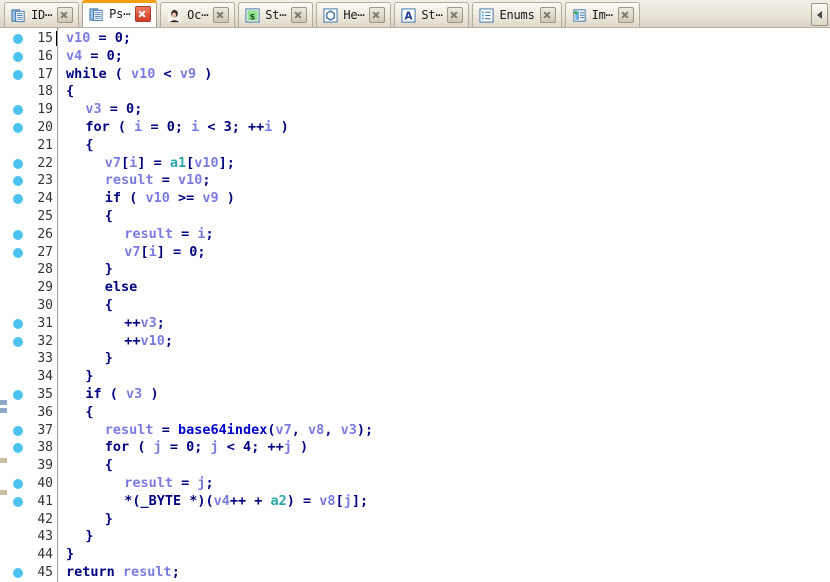  What do you see at coordinates (45, 38) in the screenshot?
I see `line-number: 15` at bounding box center [45, 38].